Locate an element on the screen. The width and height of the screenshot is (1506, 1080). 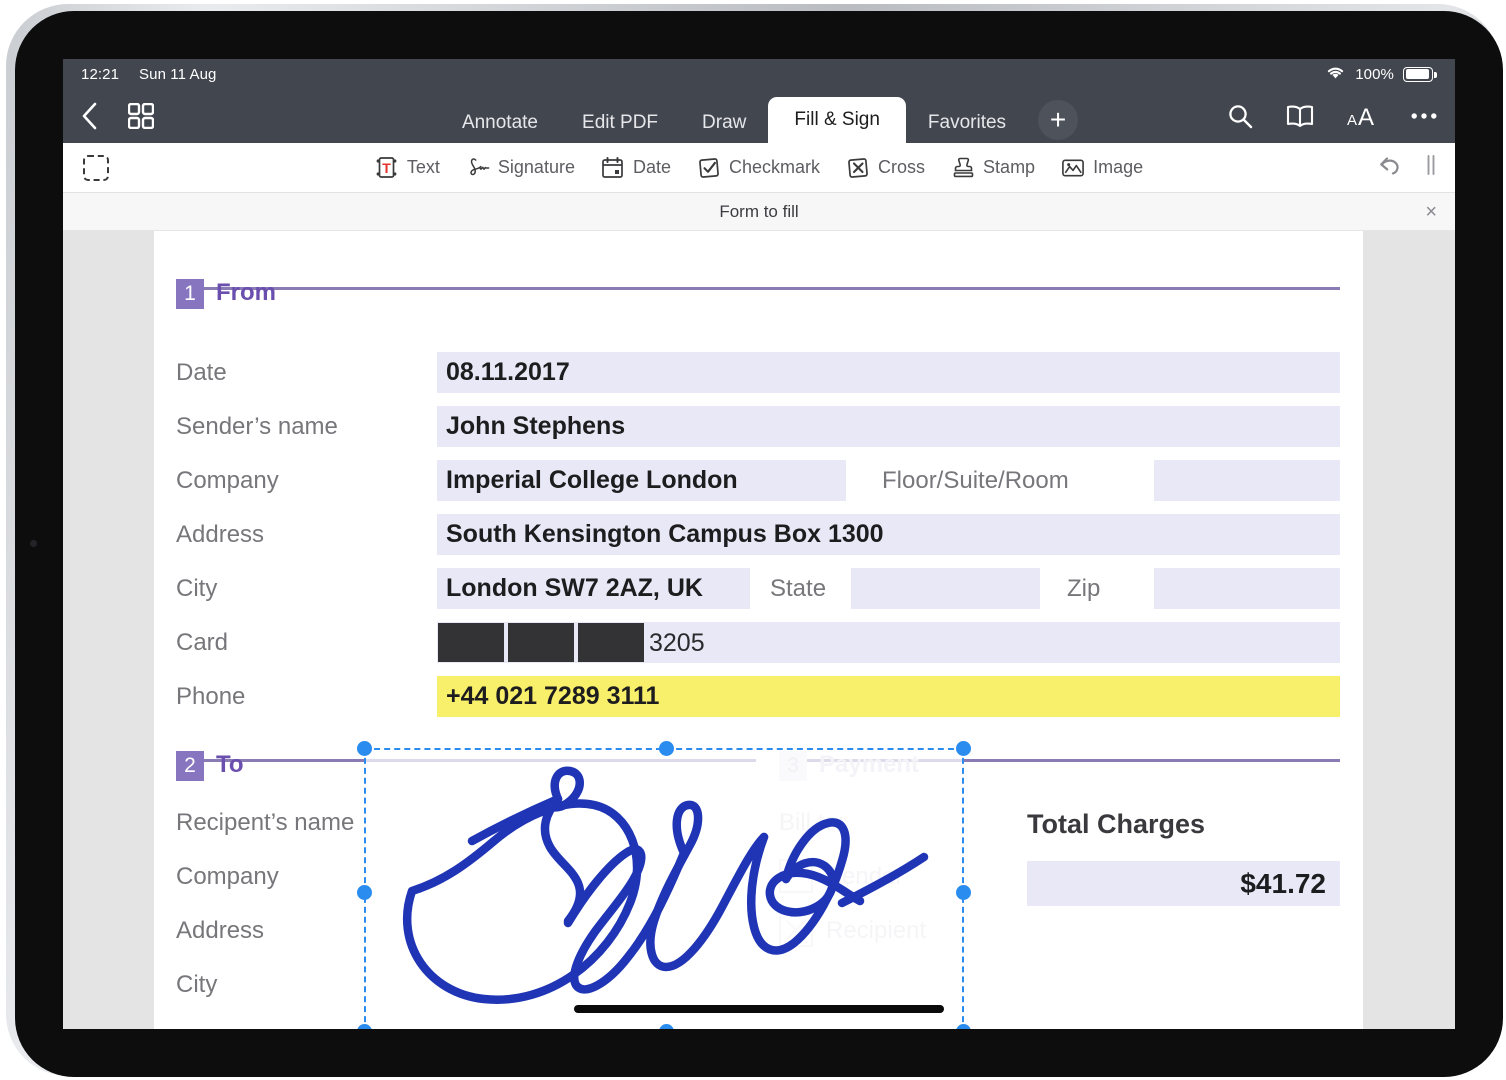
tool-label: Checkmark is located at coordinates (775, 167).